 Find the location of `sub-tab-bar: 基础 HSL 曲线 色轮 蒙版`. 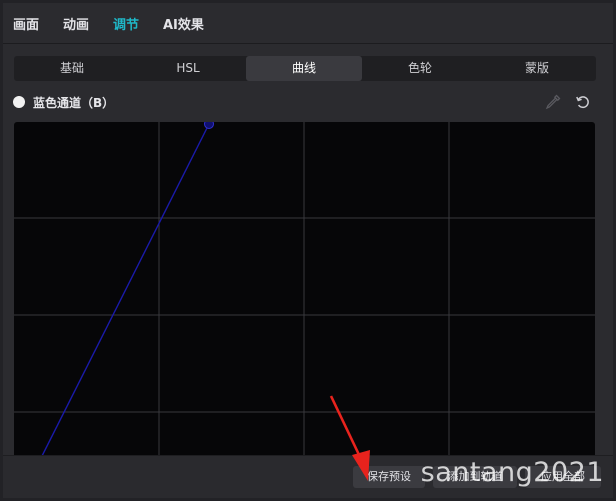

sub-tab-bar: 基础 HSL 曲线 色轮 蒙版 is located at coordinates (305, 68).